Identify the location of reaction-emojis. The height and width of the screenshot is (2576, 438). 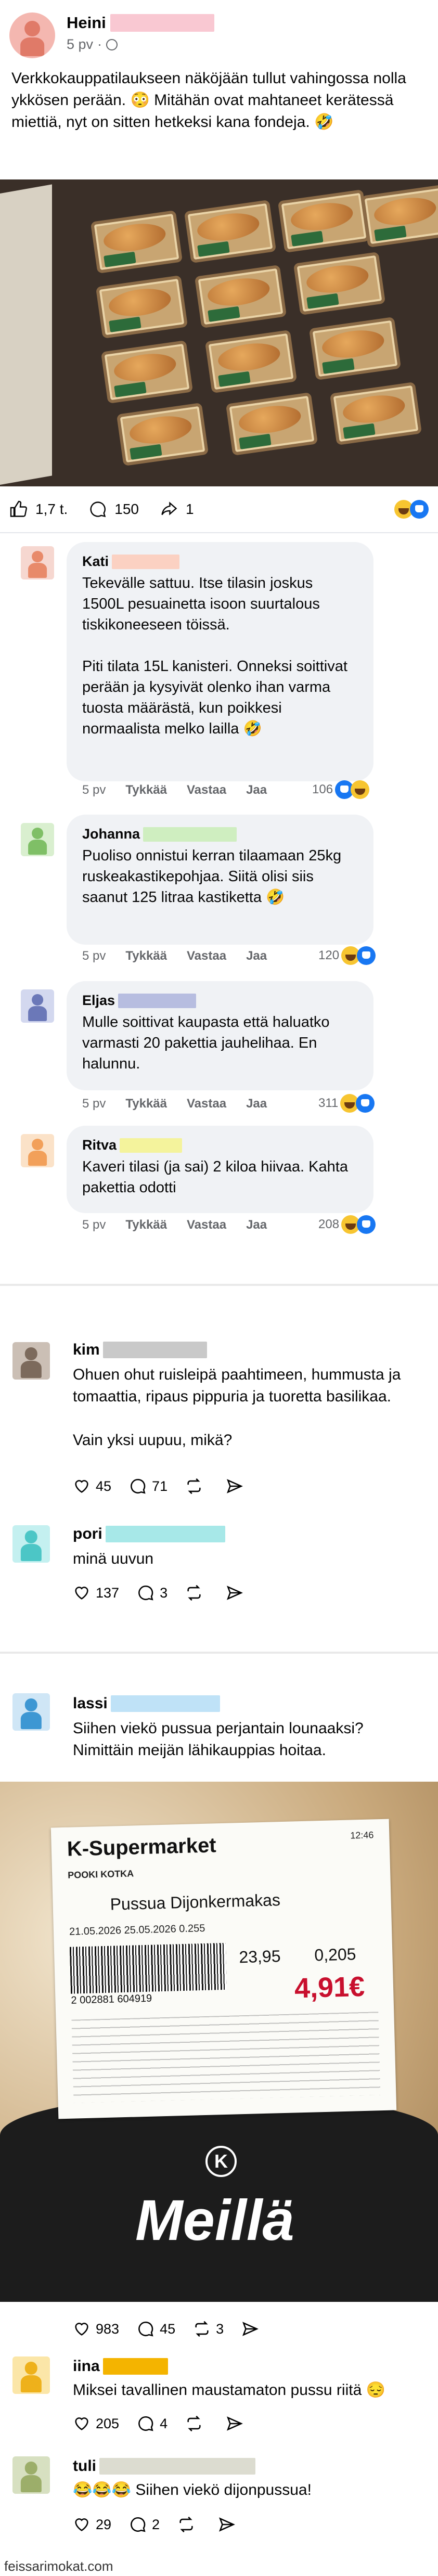
(411, 509).